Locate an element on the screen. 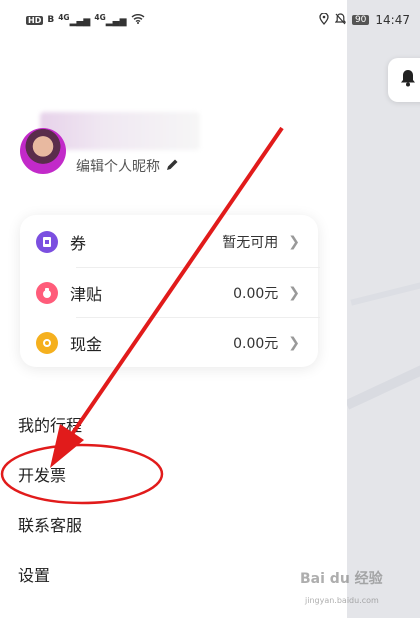 Image resolution: width=420 pixels, height=618 pixels. watermark-url: jingyan.baidu.com is located at coordinates (342, 600).